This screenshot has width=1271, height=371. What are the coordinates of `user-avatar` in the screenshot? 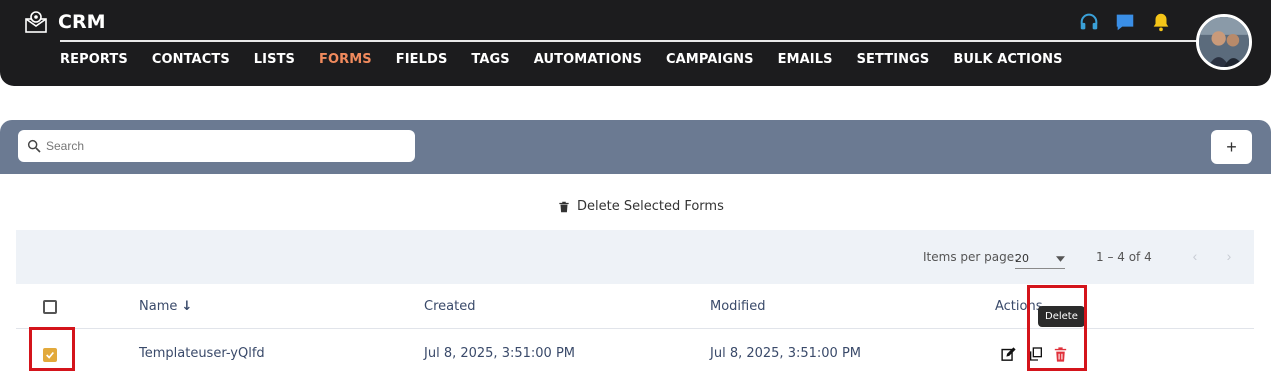 It's located at (1224, 42).